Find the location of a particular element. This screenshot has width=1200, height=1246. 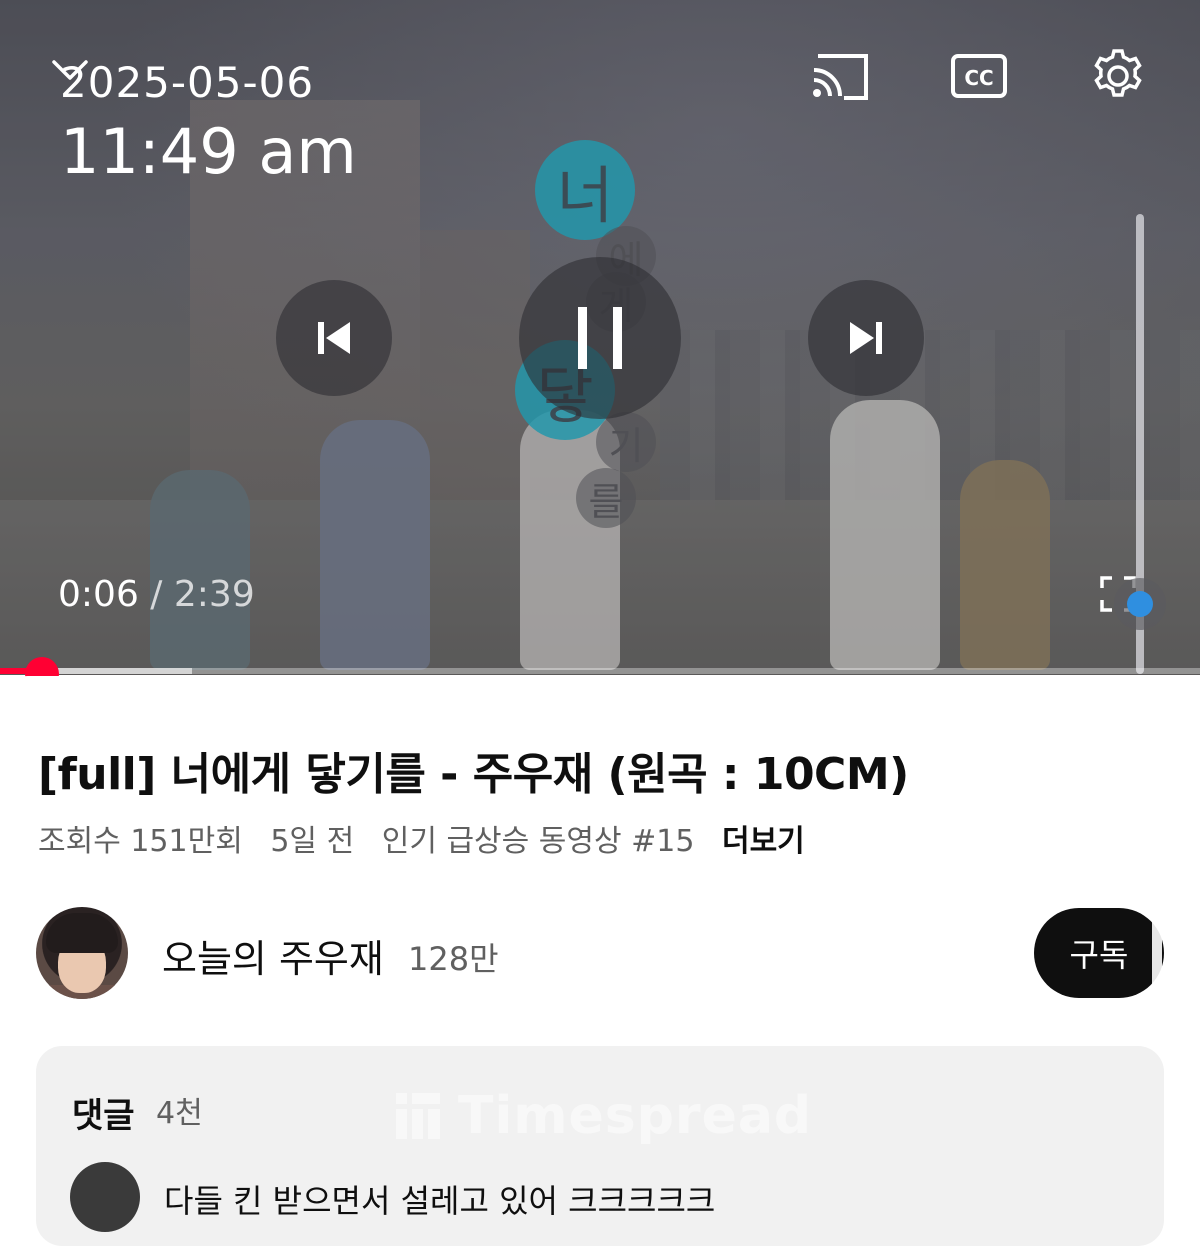

cc-icon: CC is located at coordinates (980, 76).